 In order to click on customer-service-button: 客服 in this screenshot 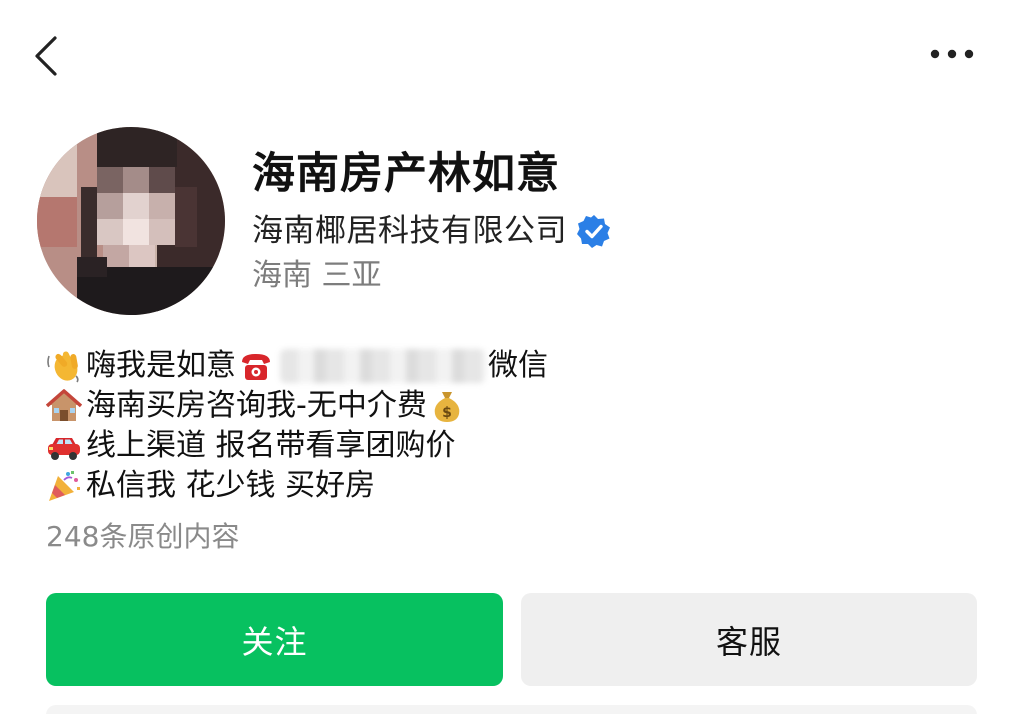, I will do `click(749, 639)`.